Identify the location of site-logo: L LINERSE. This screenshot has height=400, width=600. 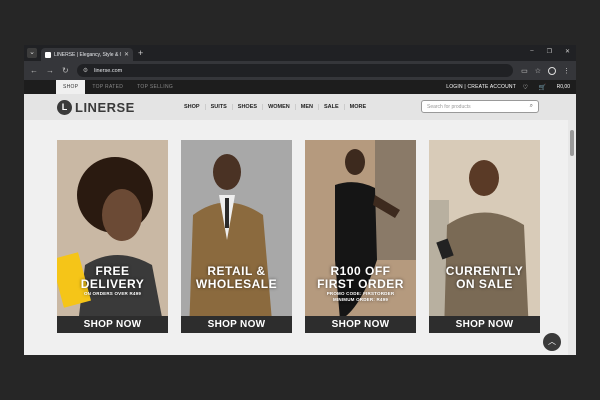
(96, 107).